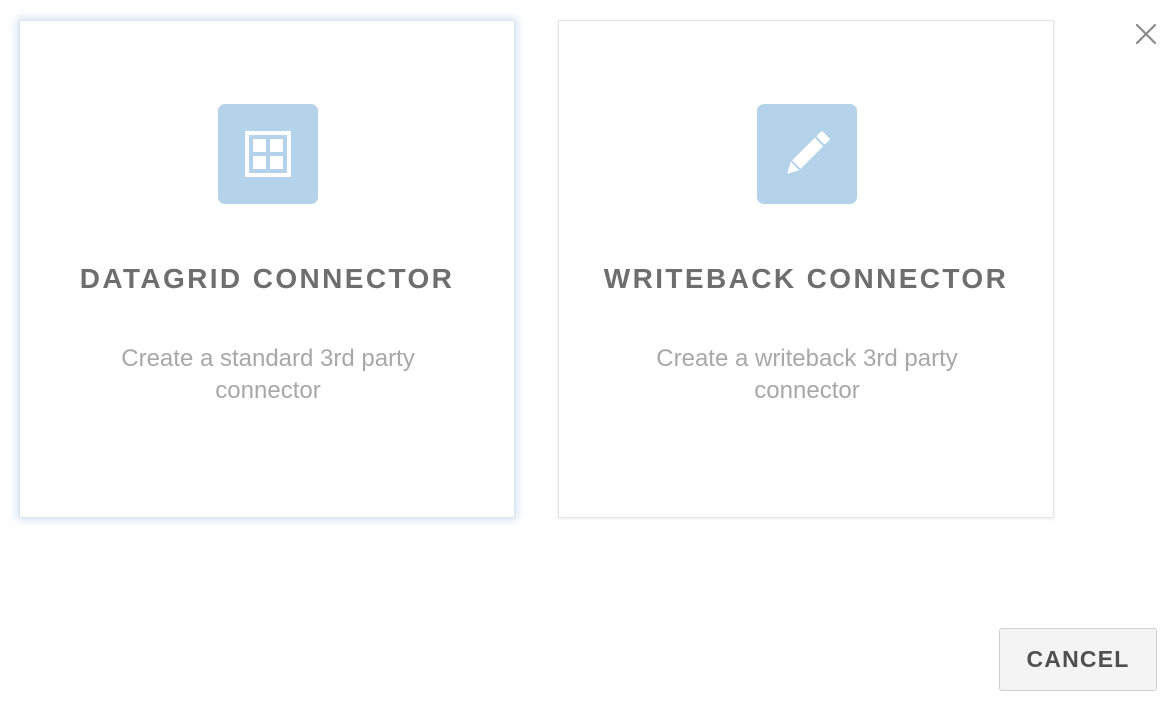 The width and height of the screenshot is (1162, 702). Describe the element at coordinates (807, 374) in the screenshot. I see `writeback-connector-description: Create a writeback 3rd party connector` at that location.